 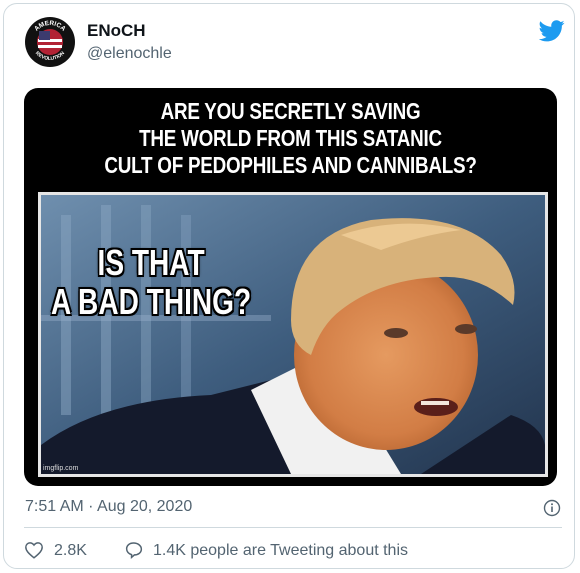 I want to click on meme-caption: IS THAT A BAD THING?, so click(x=151, y=282).